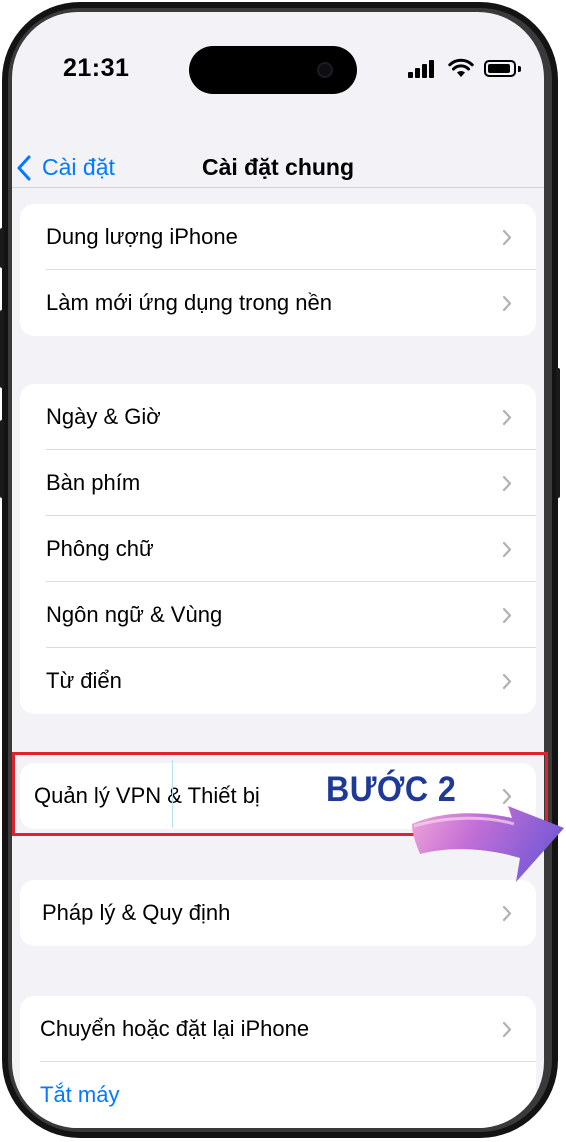  I want to click on camera-icon, so click(325, 70).